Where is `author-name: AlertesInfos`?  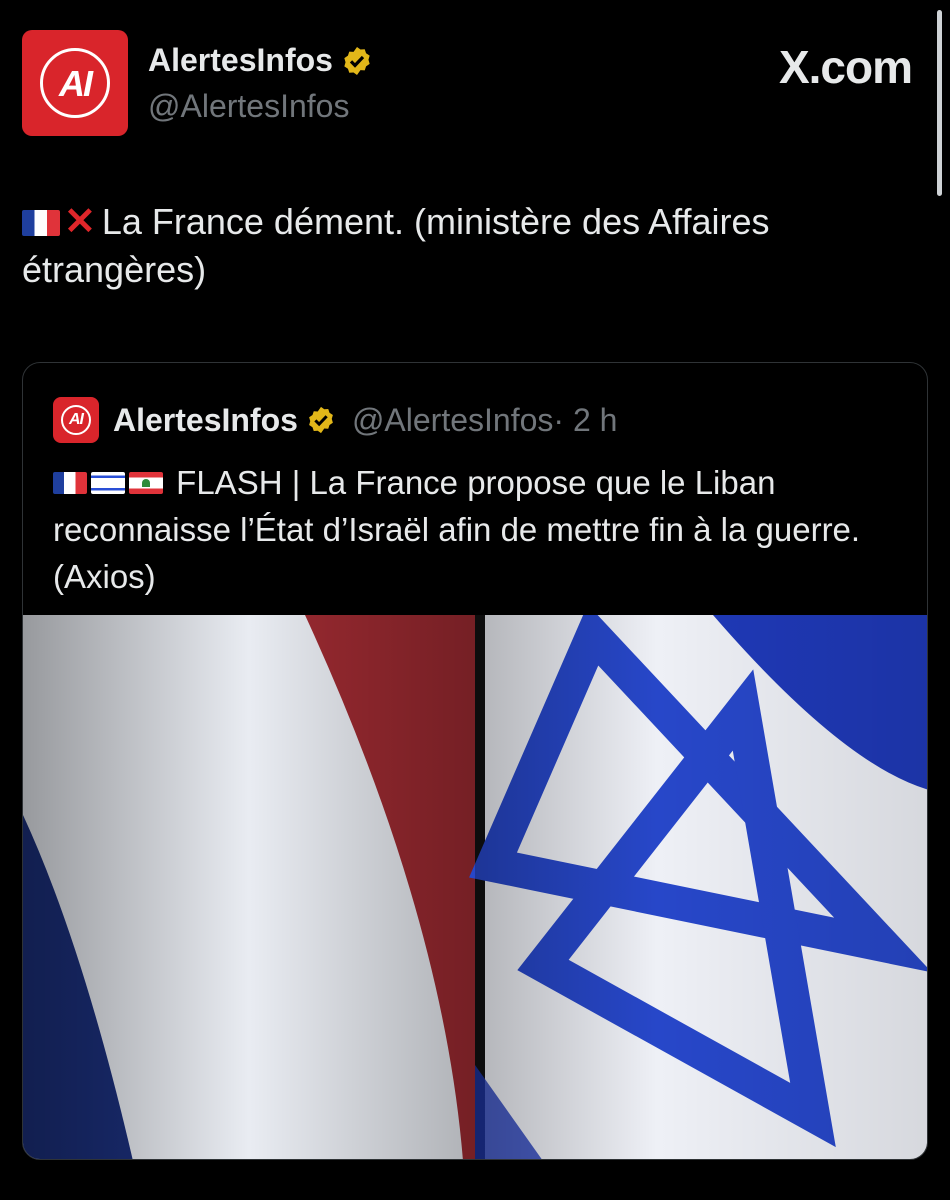 author-name: AlertesInfos is located at coordinates (240, 60).